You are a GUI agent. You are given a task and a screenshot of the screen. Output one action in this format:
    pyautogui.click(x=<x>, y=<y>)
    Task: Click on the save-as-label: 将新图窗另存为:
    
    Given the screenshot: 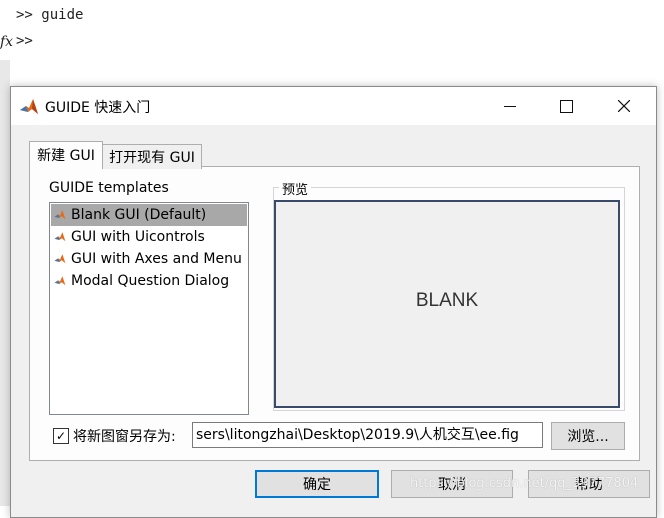 What is the action you would take?
    pyautogui.click(x=124, y=437)
    